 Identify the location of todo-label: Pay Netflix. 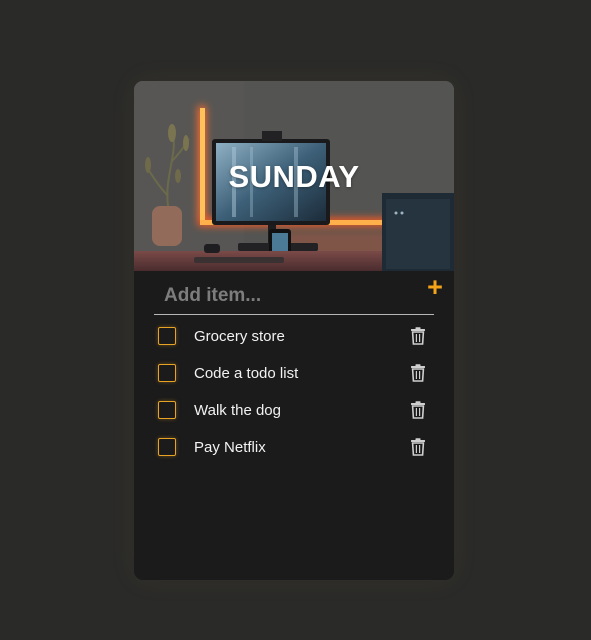
(230, 447).